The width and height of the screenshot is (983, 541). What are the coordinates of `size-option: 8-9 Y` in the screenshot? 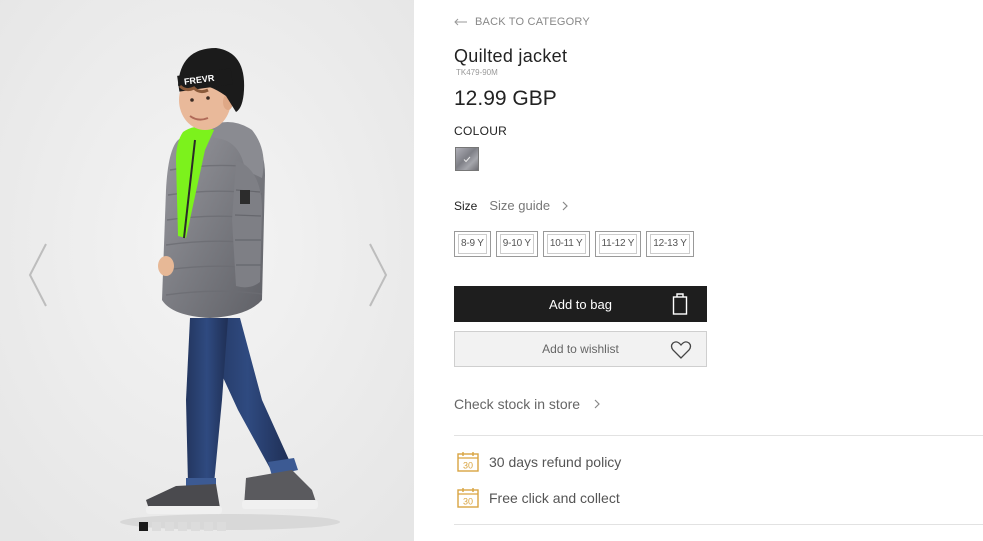 It's located at (472, 244).